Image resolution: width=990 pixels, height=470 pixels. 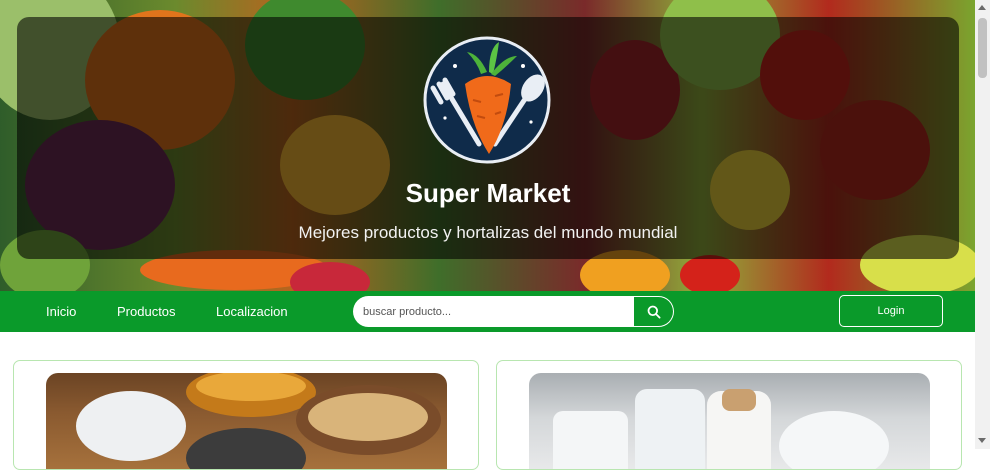 I want to click on photo-bowl, so click(x=834, y=440).